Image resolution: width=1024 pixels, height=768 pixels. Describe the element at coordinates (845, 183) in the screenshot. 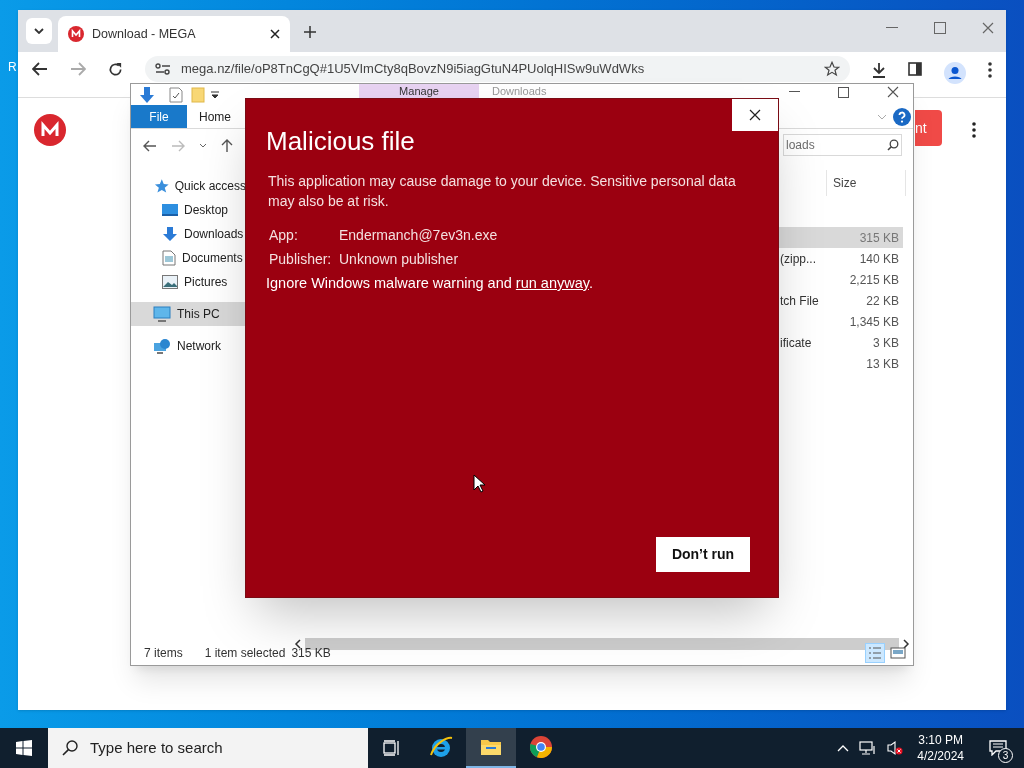

I see `column-header: Size` at that location.